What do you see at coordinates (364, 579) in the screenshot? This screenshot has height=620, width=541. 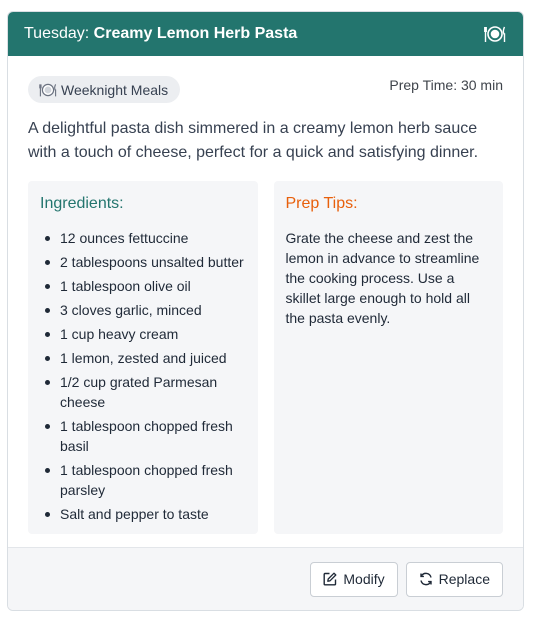 I see `modify-label: Modify` at bounding box center [364, 579].